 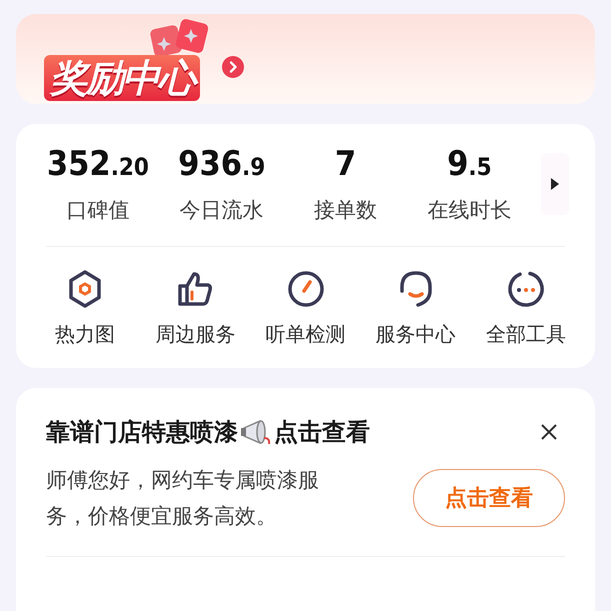 What do you see at coordinates (97, 165) in the screenshot?
I see `stat-value: 352.20` at bounding box center [97, 165].